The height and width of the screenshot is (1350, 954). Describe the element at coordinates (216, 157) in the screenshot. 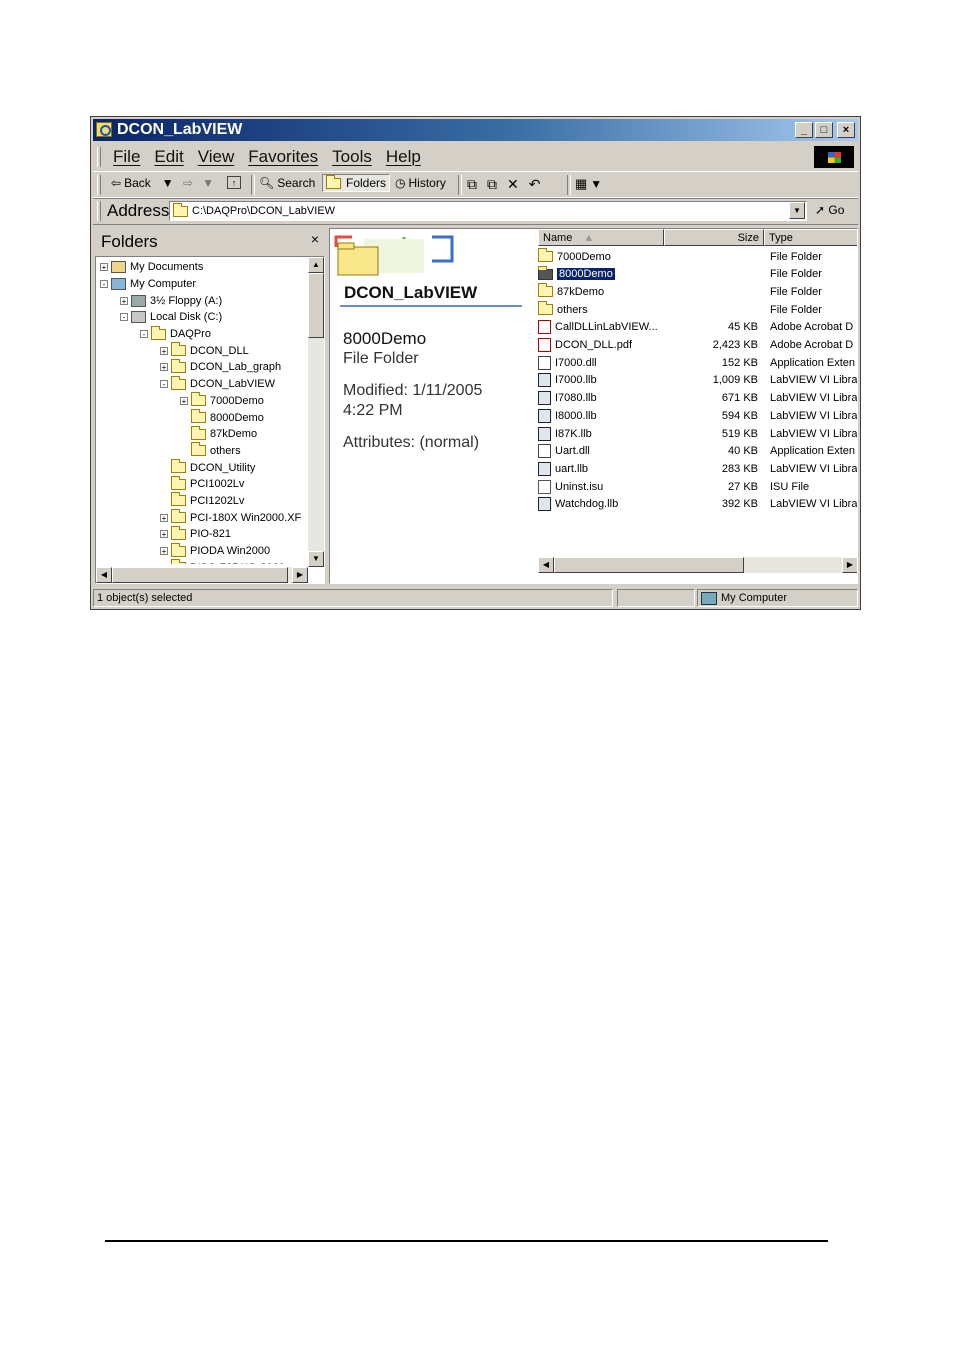

I see `menu-view: View` at that location.